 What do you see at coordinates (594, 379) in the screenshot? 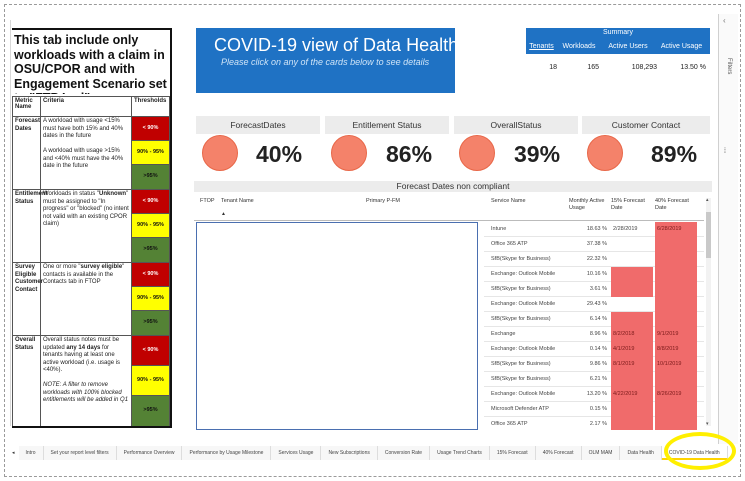
I see `table-row: SfB(Skype for Business) 6.21 %` at bounding box center [594, 379].